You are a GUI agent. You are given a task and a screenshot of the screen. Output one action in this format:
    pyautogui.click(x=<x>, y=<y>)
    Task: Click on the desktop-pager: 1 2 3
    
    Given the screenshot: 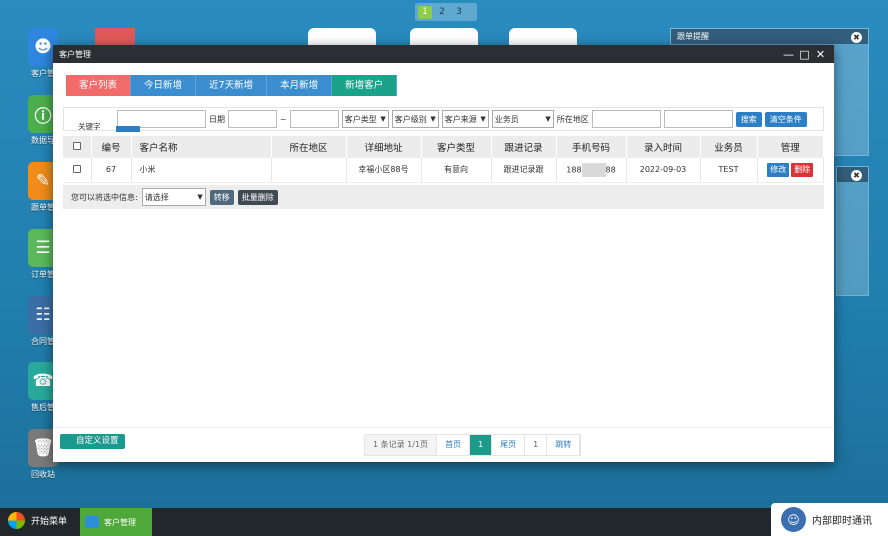 What is the action you would take?
    pyautogui.click(x=446, y=12)
    